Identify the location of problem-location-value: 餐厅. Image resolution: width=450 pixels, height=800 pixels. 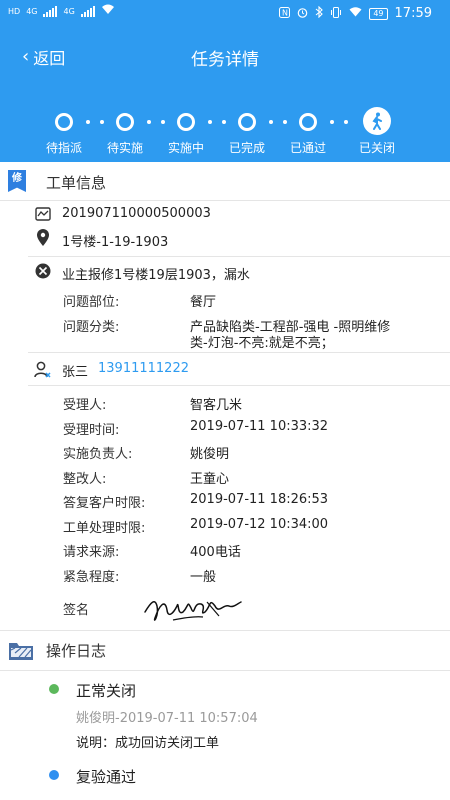
(203, 302).